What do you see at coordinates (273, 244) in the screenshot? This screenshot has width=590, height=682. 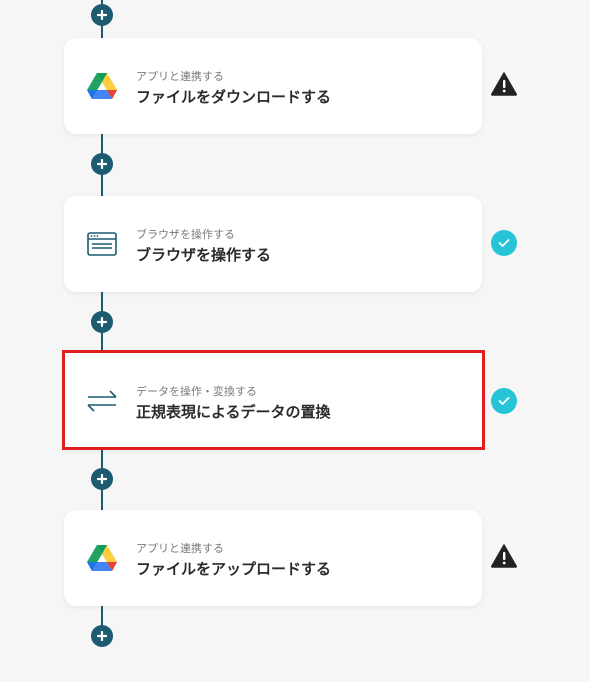 I see `step-card-browser-operation: ブラウザを操作する ブラウザを操作する` at bounding box center [273, 244].